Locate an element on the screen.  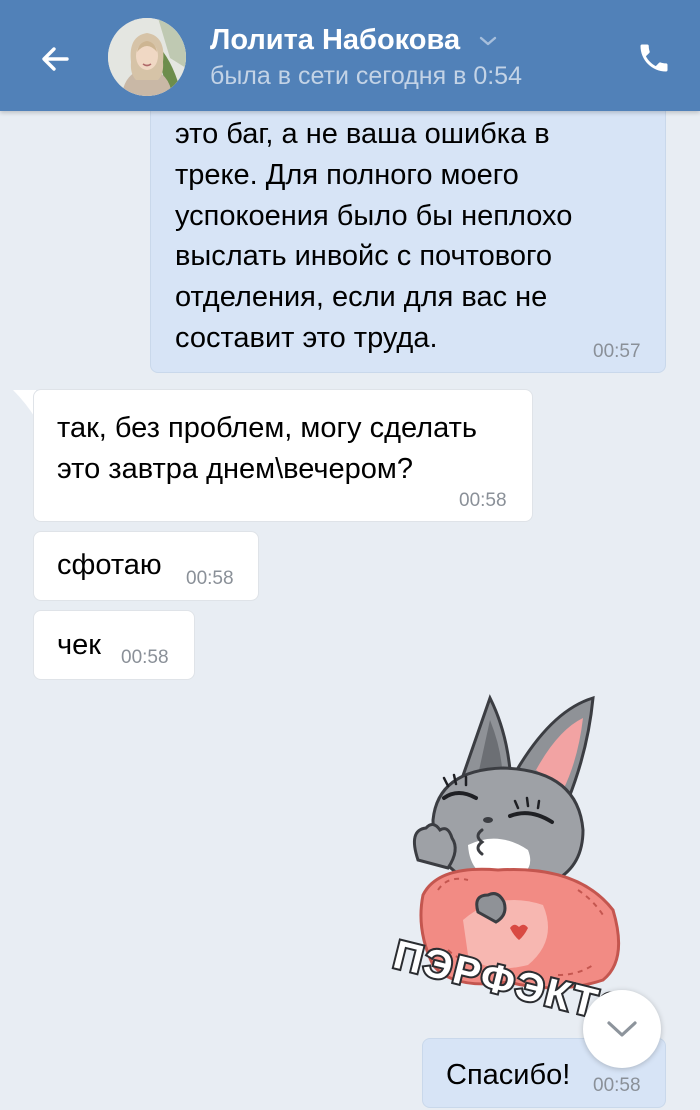
cat-sticker-image: ПЭРФЭКТО is located at coordinates (512, 865).